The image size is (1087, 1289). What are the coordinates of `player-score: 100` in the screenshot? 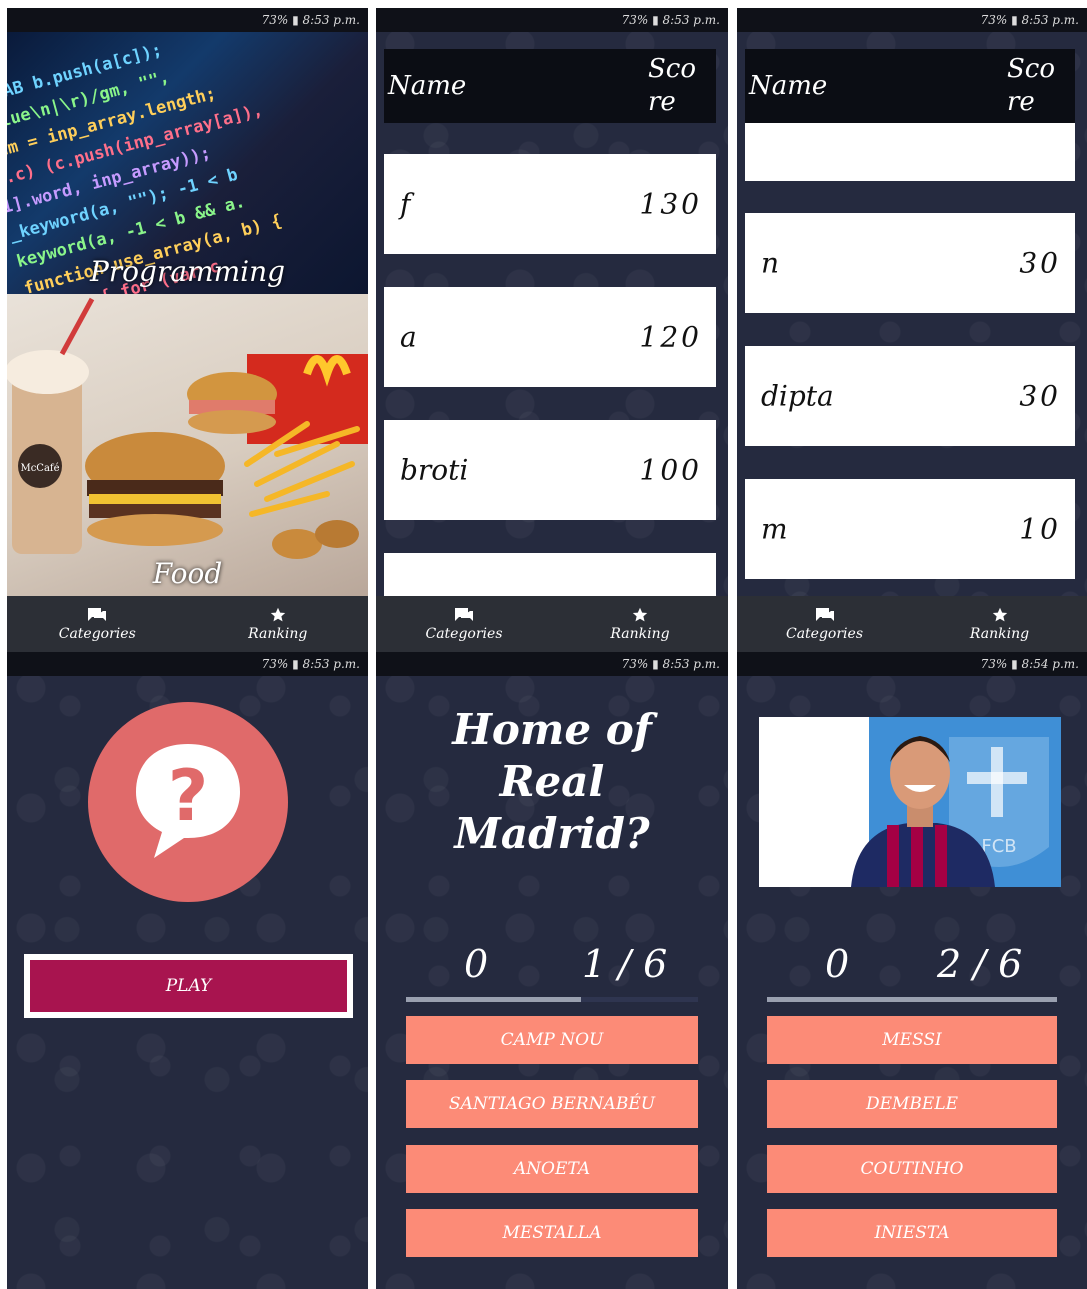 It's located at (670, 470).